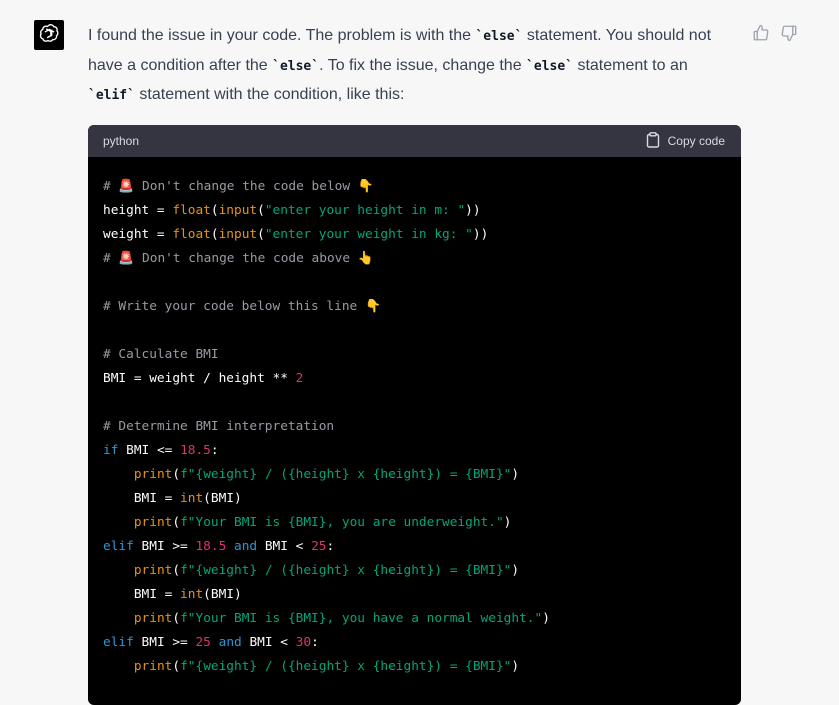  Describe the element at coordinates (761, 33) in the screenshot. I see `thumbs-up-icon` at that location.